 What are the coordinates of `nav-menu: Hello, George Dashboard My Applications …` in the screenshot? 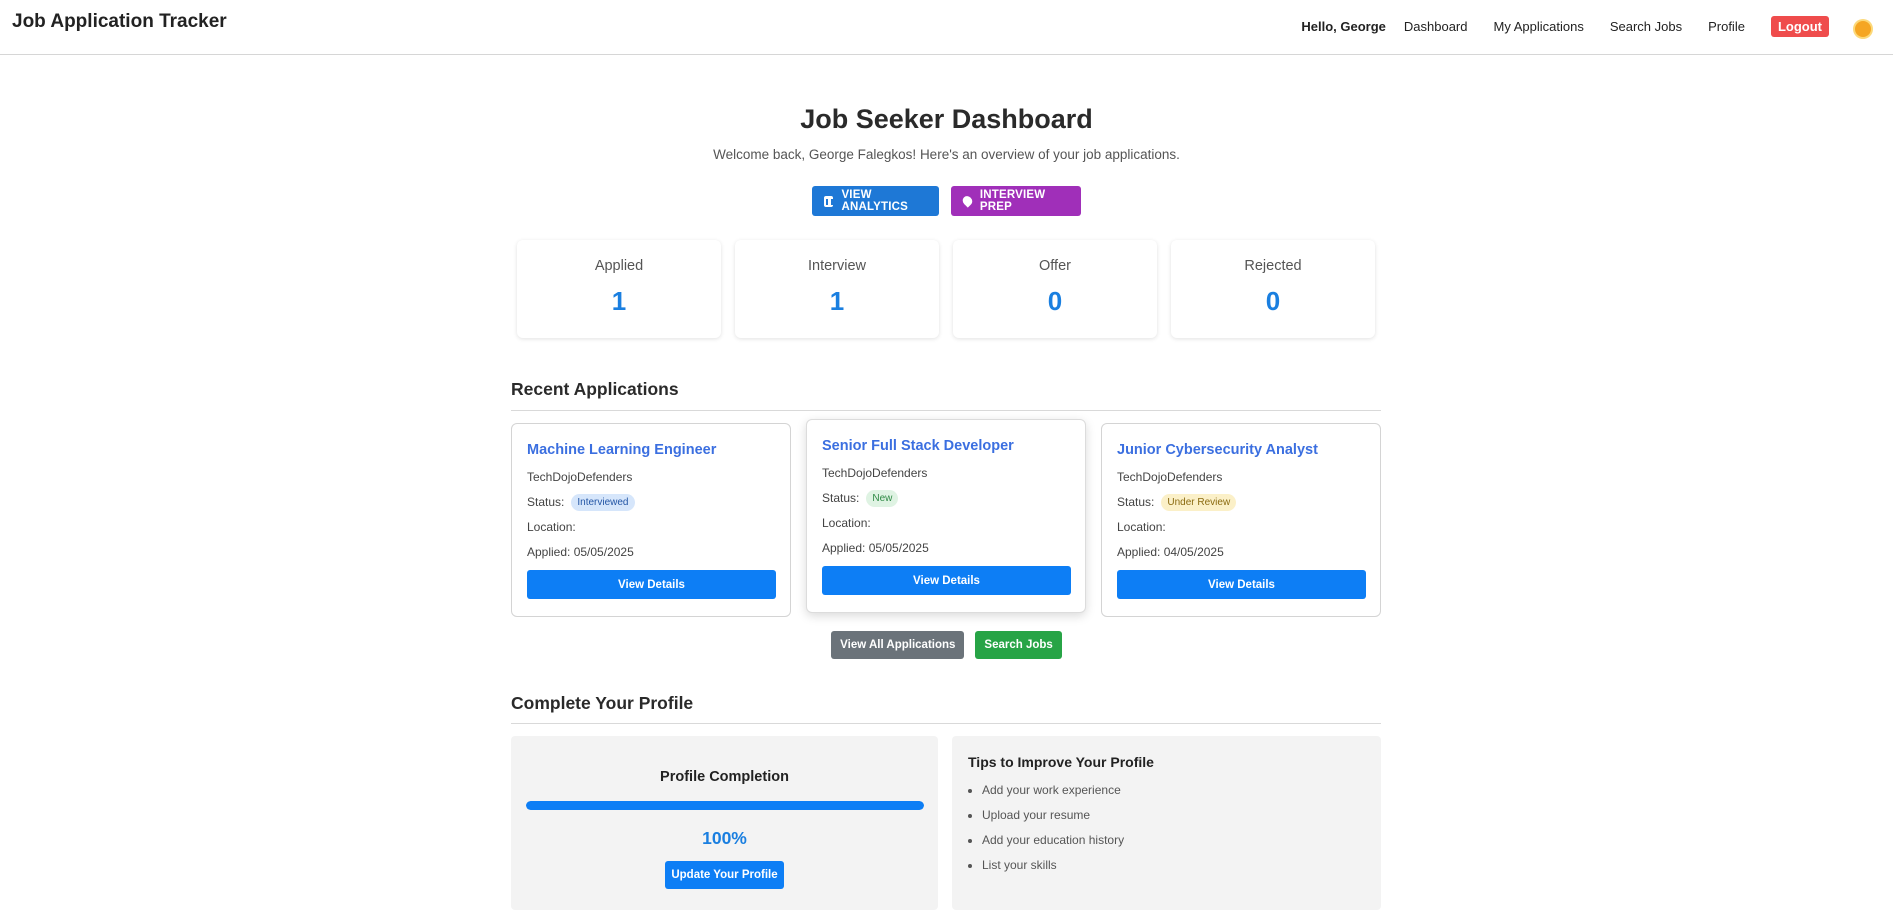 It's located at (1597, 26).